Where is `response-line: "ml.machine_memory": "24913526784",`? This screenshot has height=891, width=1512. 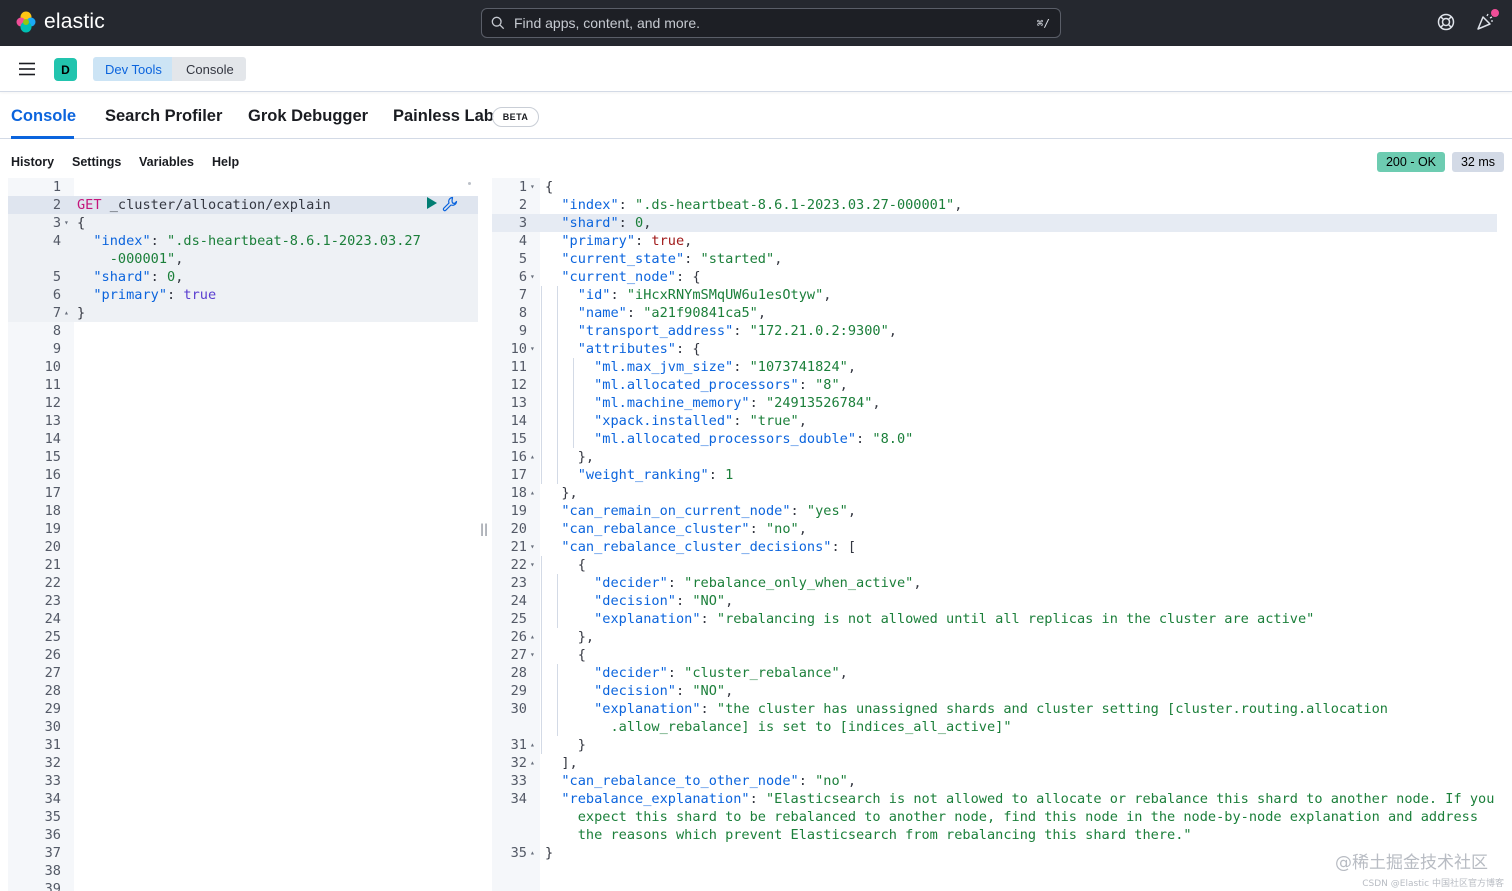
response-line: "ml.machine_memory": "24913526784", is located at coordinates (737, 403).